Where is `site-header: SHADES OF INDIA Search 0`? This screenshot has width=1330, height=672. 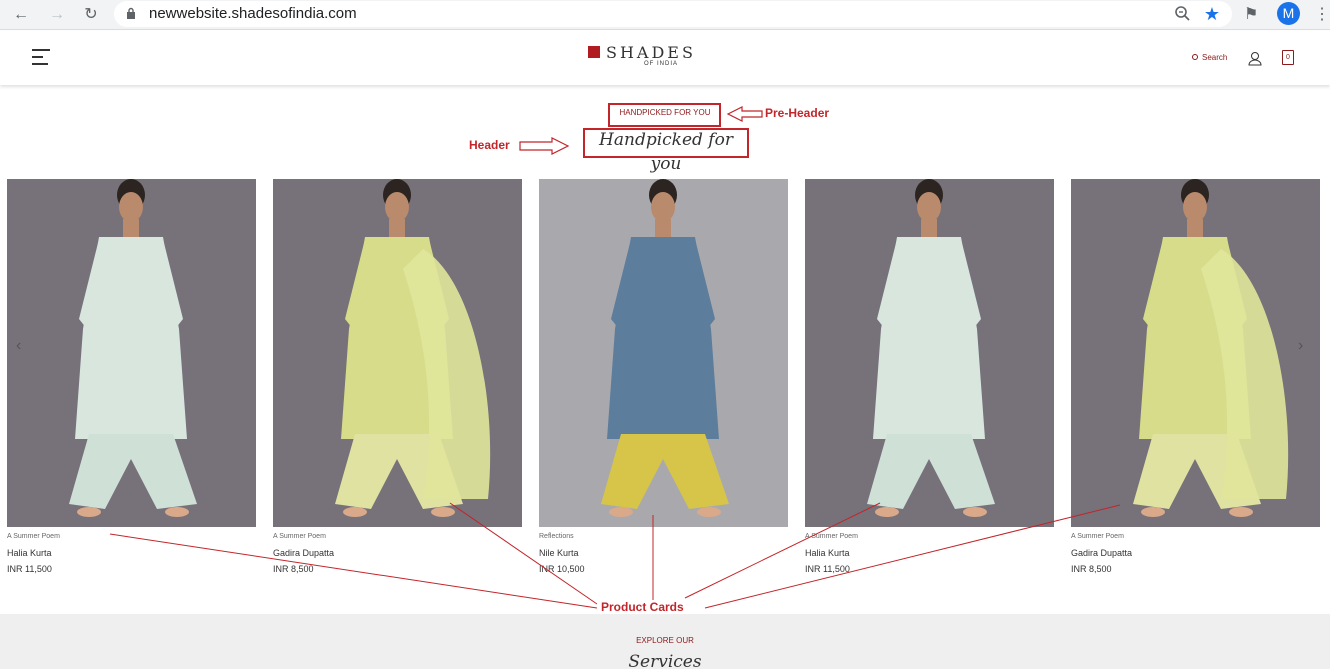
site-header: SHADES OF INDIA Search 0 is located at coordinates (665, 58).